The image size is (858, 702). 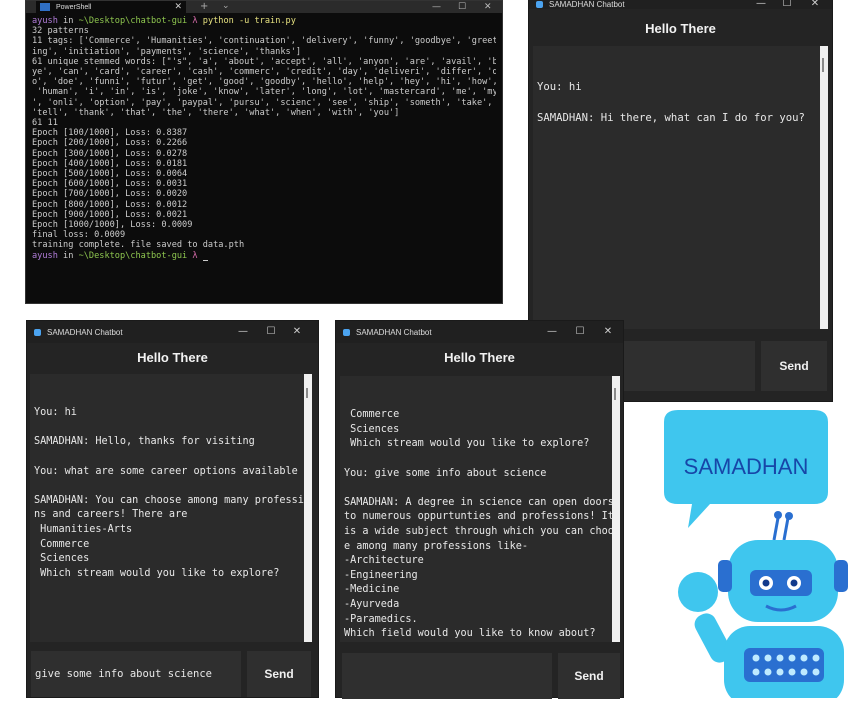 What do you see at coordinates (784, 665) in the screenshot?
I see `robot-chest-panel` at bounding box center [784, 665].